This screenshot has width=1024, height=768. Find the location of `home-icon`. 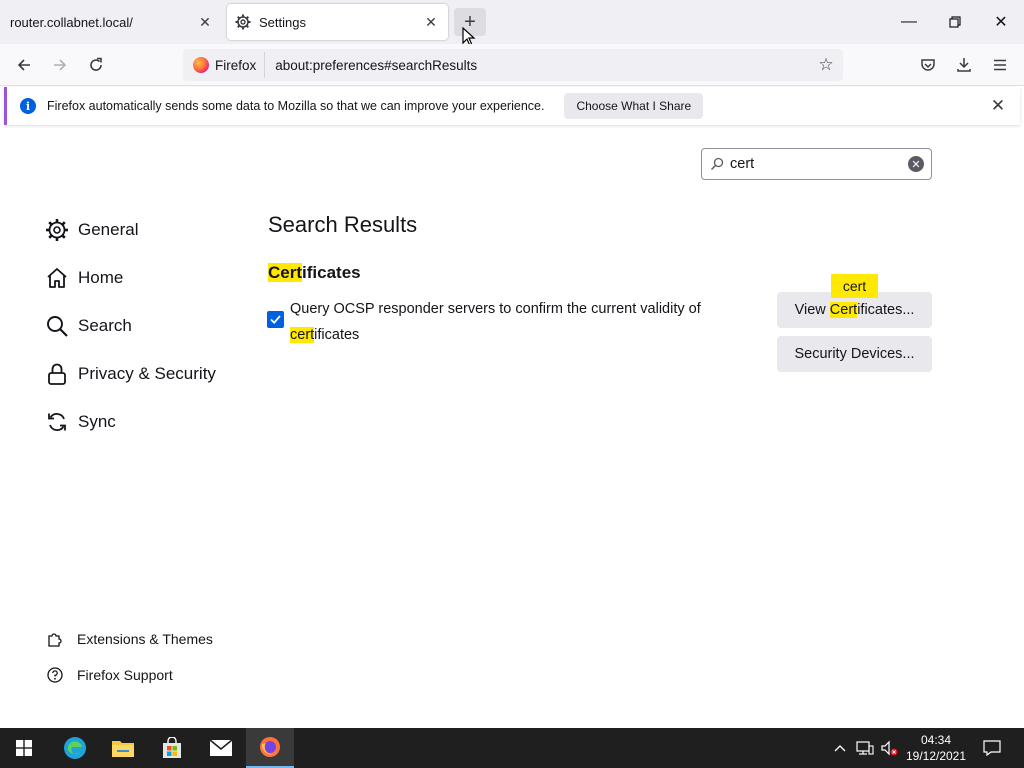

home-icon is located at coordinates (57, 278).